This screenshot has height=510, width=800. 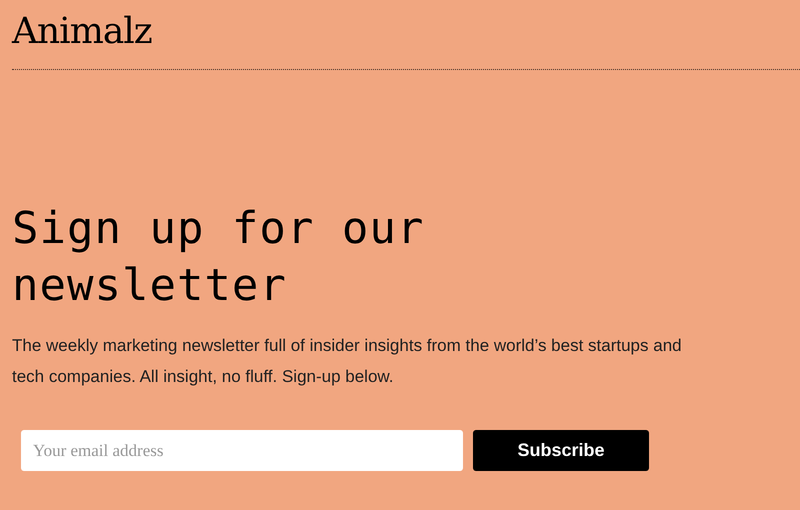 I want to click on subscribe-button: Subscribe, so click(x=561, y=450).